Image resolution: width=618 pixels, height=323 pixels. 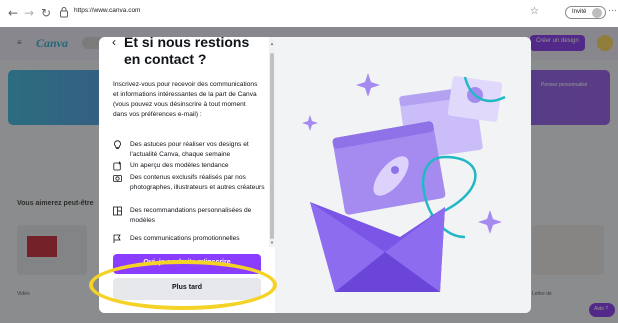 I want to click on url-text: https://www.canva.com, so click(x=107, y=10).